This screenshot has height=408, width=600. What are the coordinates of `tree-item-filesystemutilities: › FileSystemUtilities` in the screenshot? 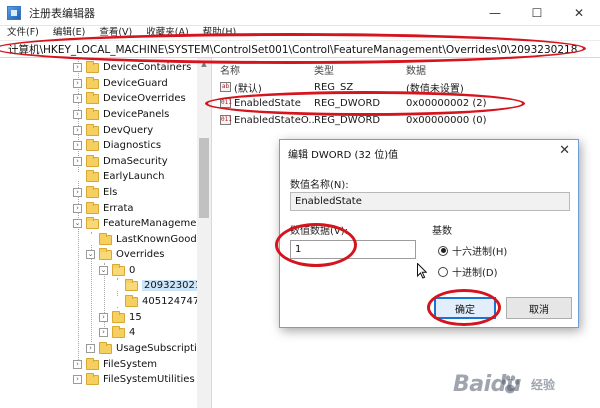 It's located at (134, 380).